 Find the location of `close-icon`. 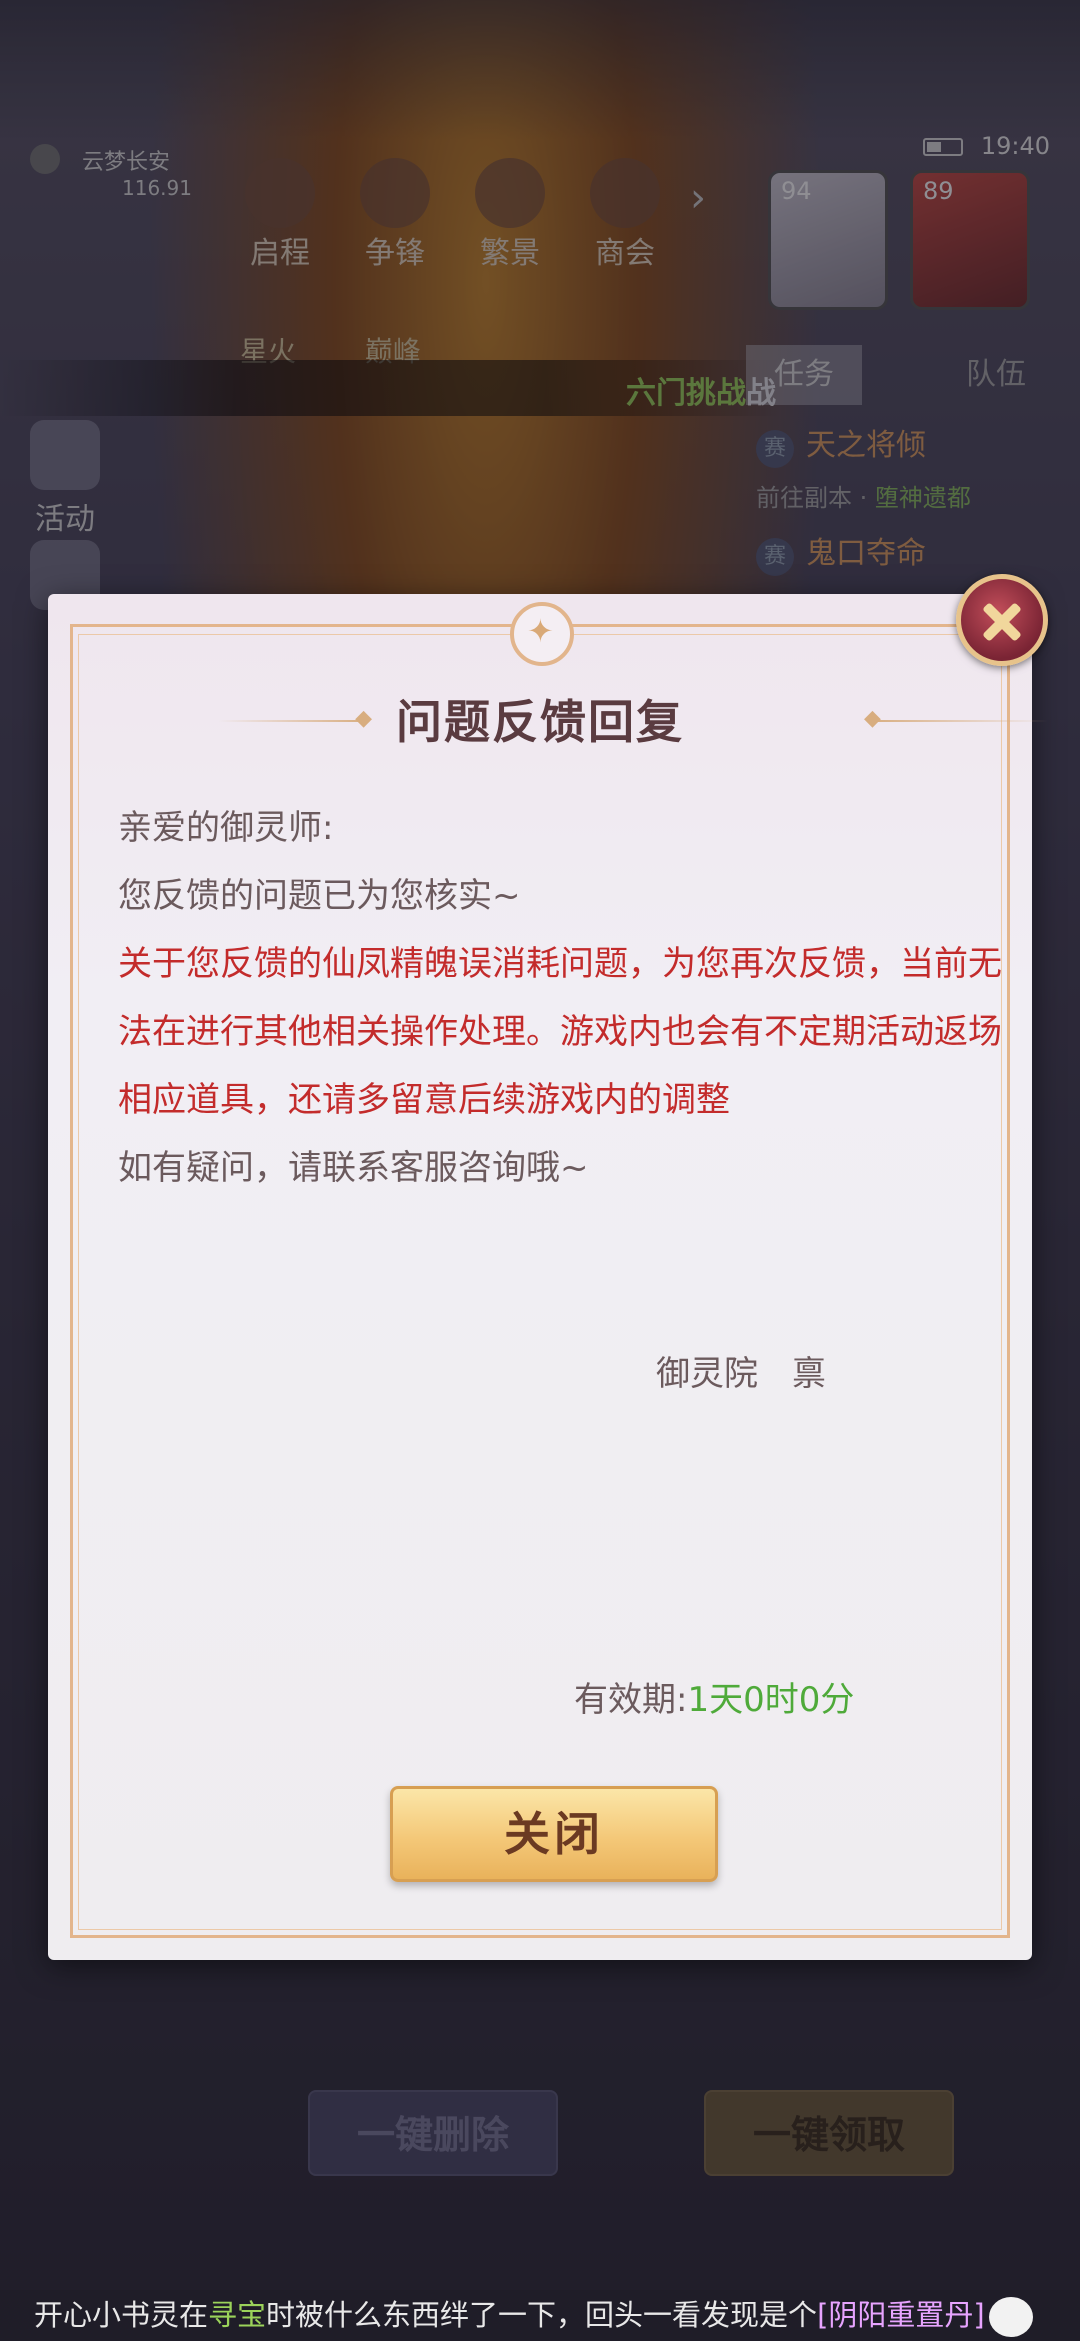

close-icon is located at coordinates (1002, 620).